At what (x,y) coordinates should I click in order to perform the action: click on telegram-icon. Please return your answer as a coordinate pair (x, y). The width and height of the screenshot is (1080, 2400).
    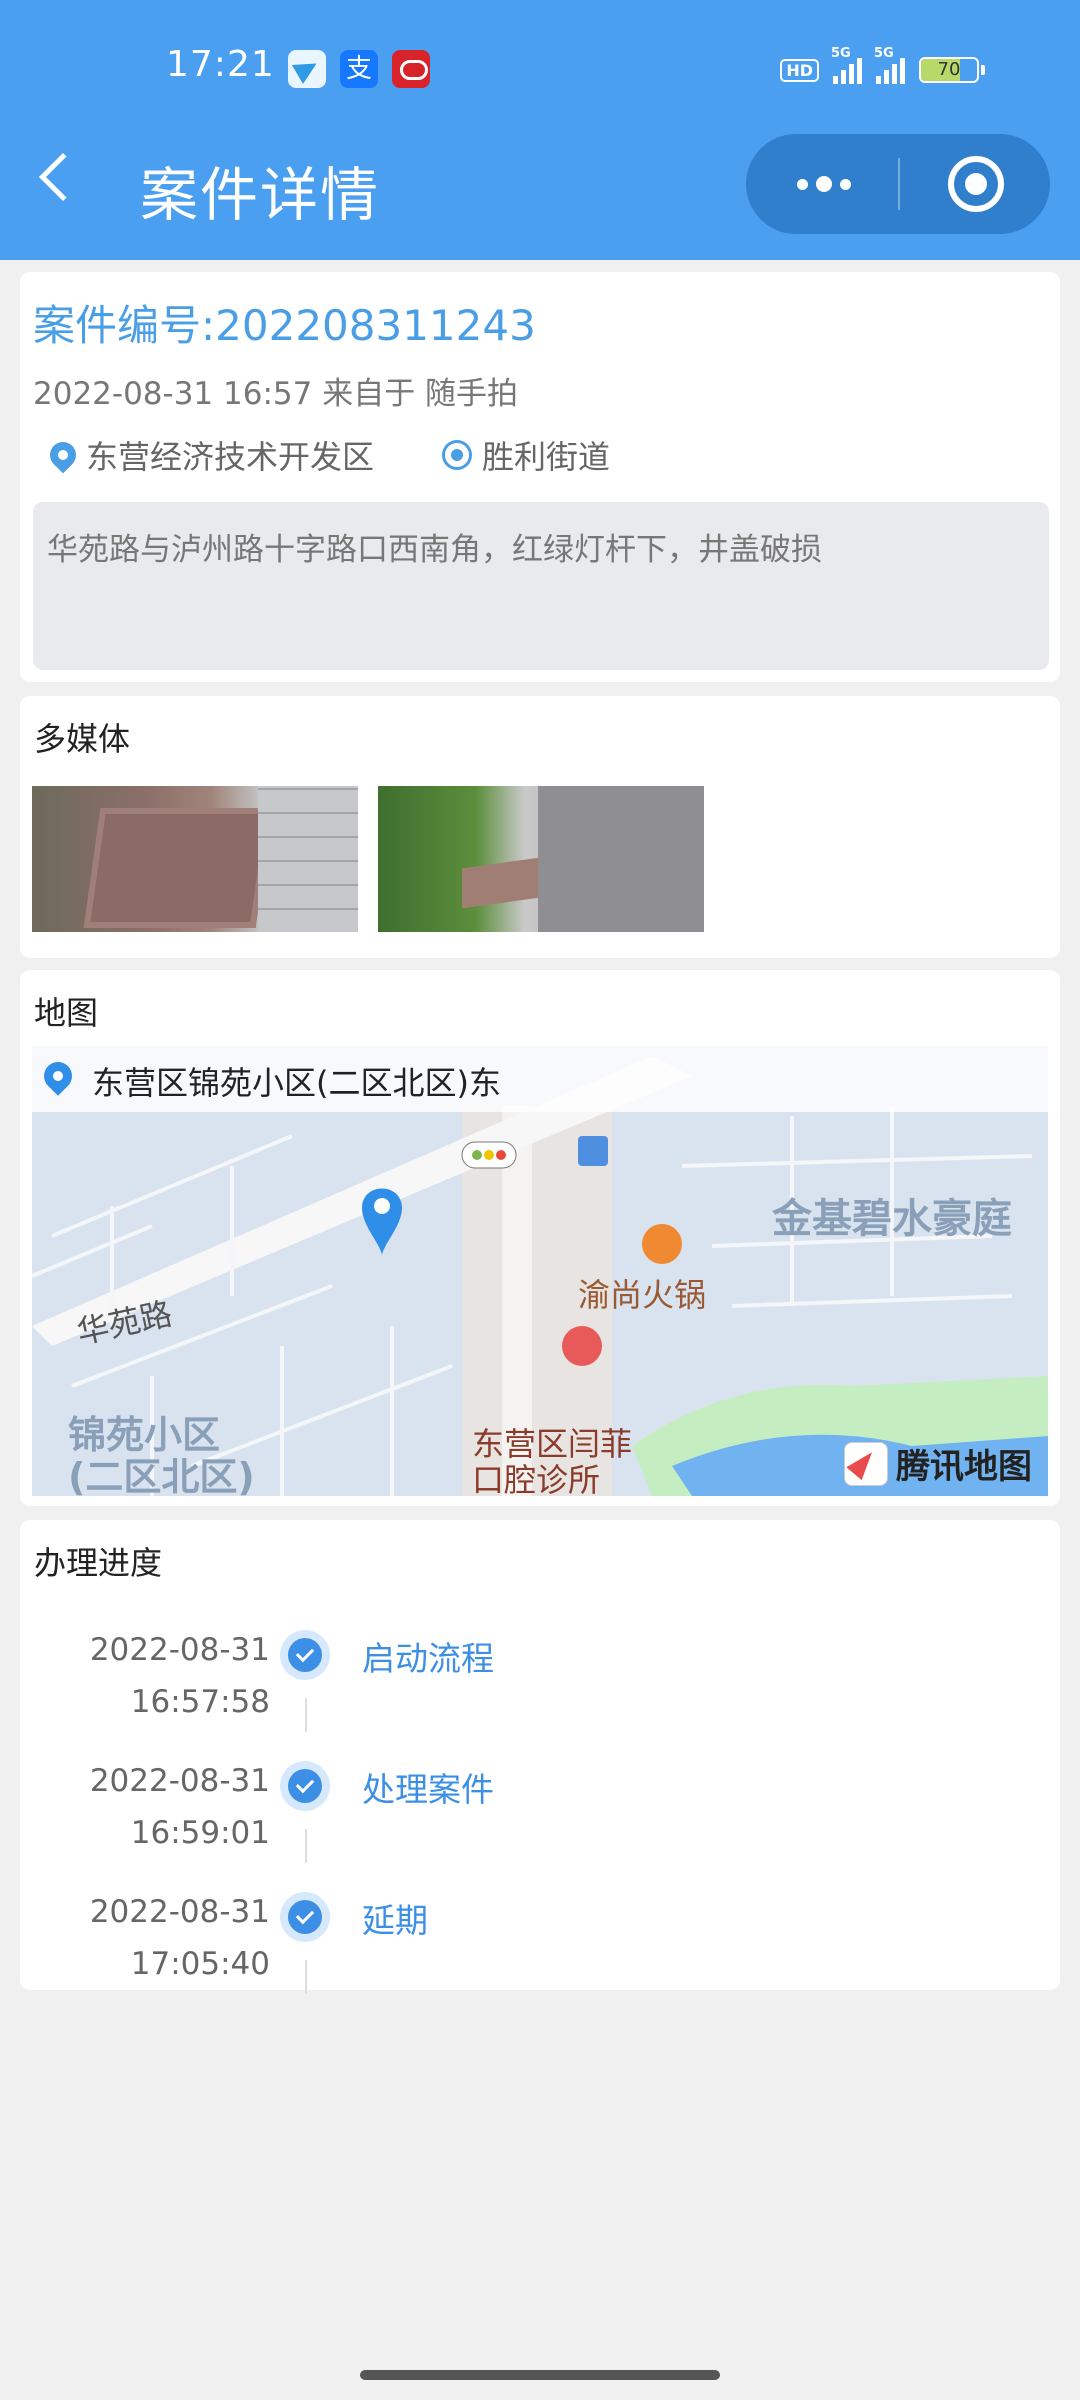
    Looking at the image, I should click on (307, 69).